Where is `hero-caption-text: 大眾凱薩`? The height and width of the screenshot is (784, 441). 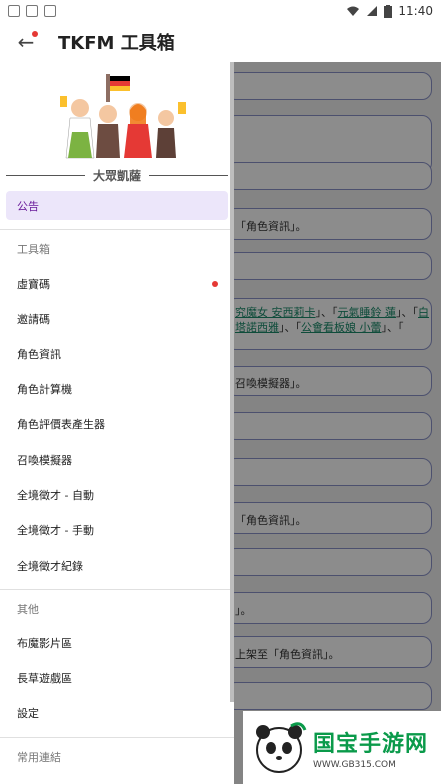
hero-caption-text: 大眾凱薩 is located at coordinates (117, 175).